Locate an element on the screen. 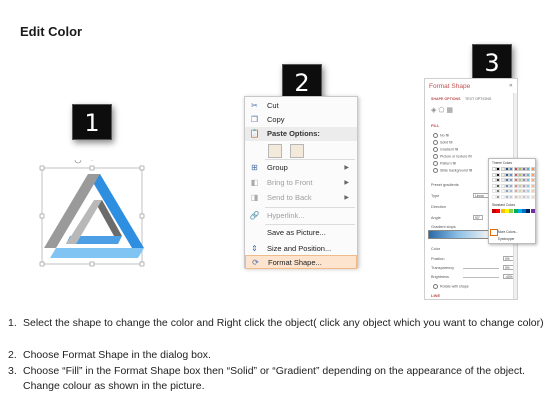 Image resolution: width=560 pixels, height=420 pixels. label-position: Position is located at coordinates (438, 259).